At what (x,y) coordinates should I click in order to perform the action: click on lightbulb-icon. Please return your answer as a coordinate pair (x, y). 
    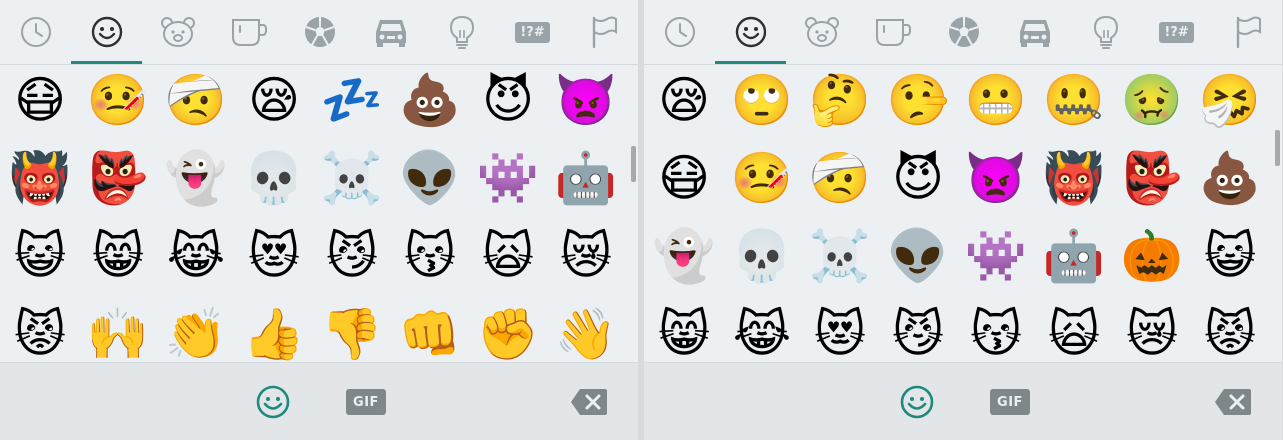
    Looking at the image, I should click on (1105, 32).